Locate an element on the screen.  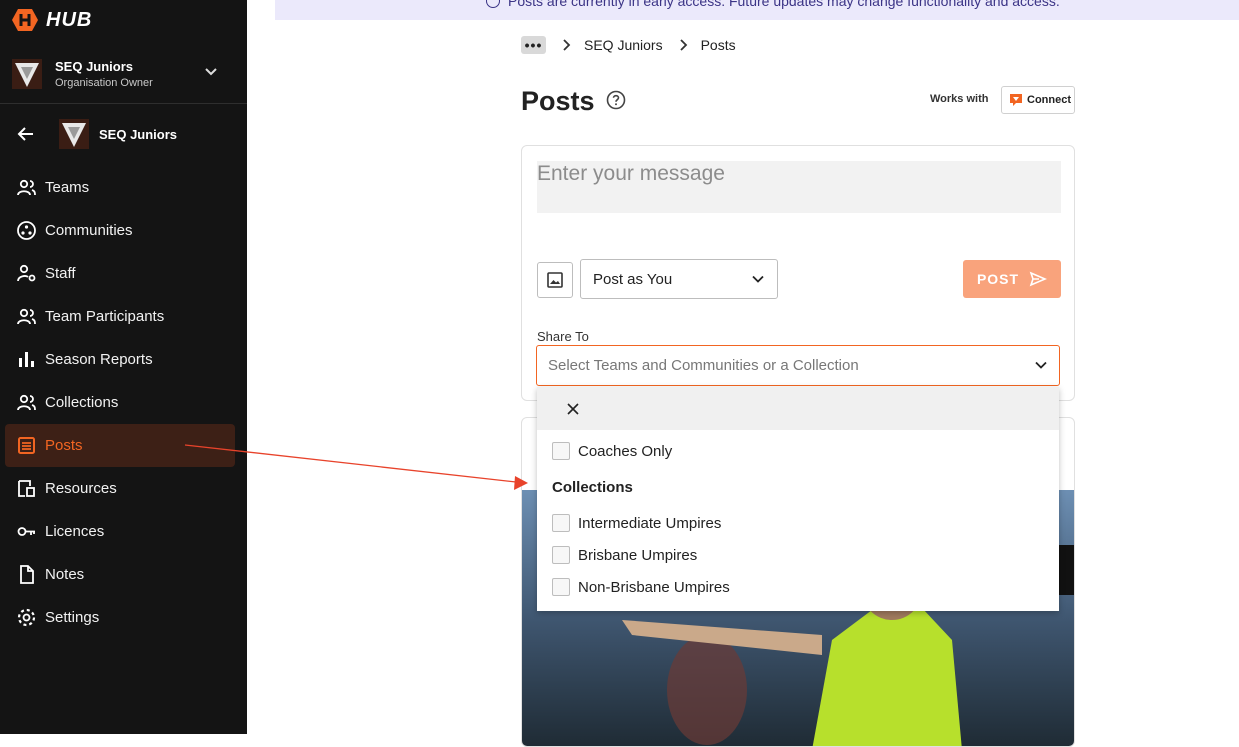
attach-image-button is located at coordinates (555, 280).